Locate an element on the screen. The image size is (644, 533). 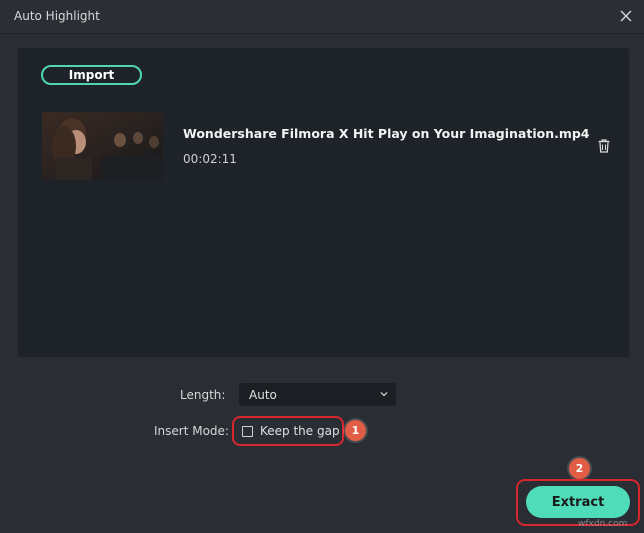
keep-gap-checkbox: Keep the gap is located at coordinates (291, 431).